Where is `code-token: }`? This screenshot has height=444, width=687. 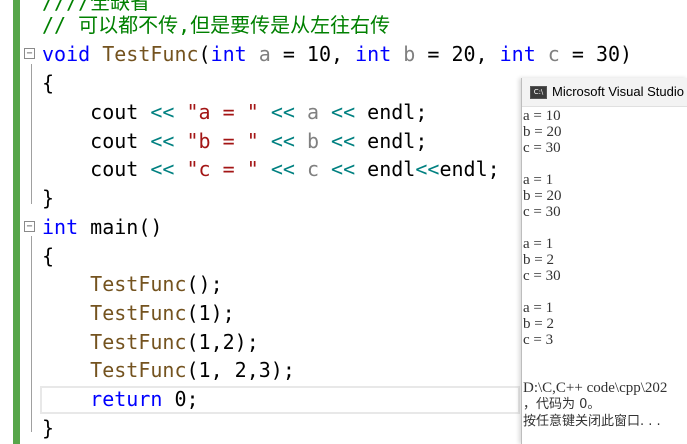 code-token: } is located at coordinates (48, 198).